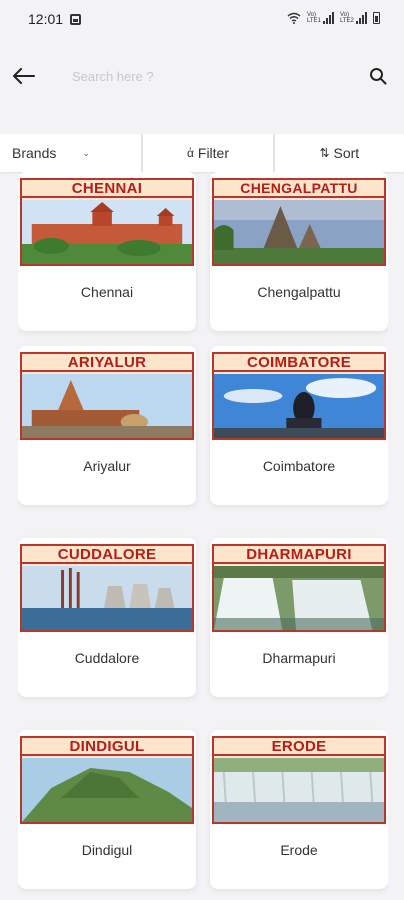 The height and width of the screenshot is (900, 404). I want to click on district-banner-title: DHARMAPURI, so click(299, 555).